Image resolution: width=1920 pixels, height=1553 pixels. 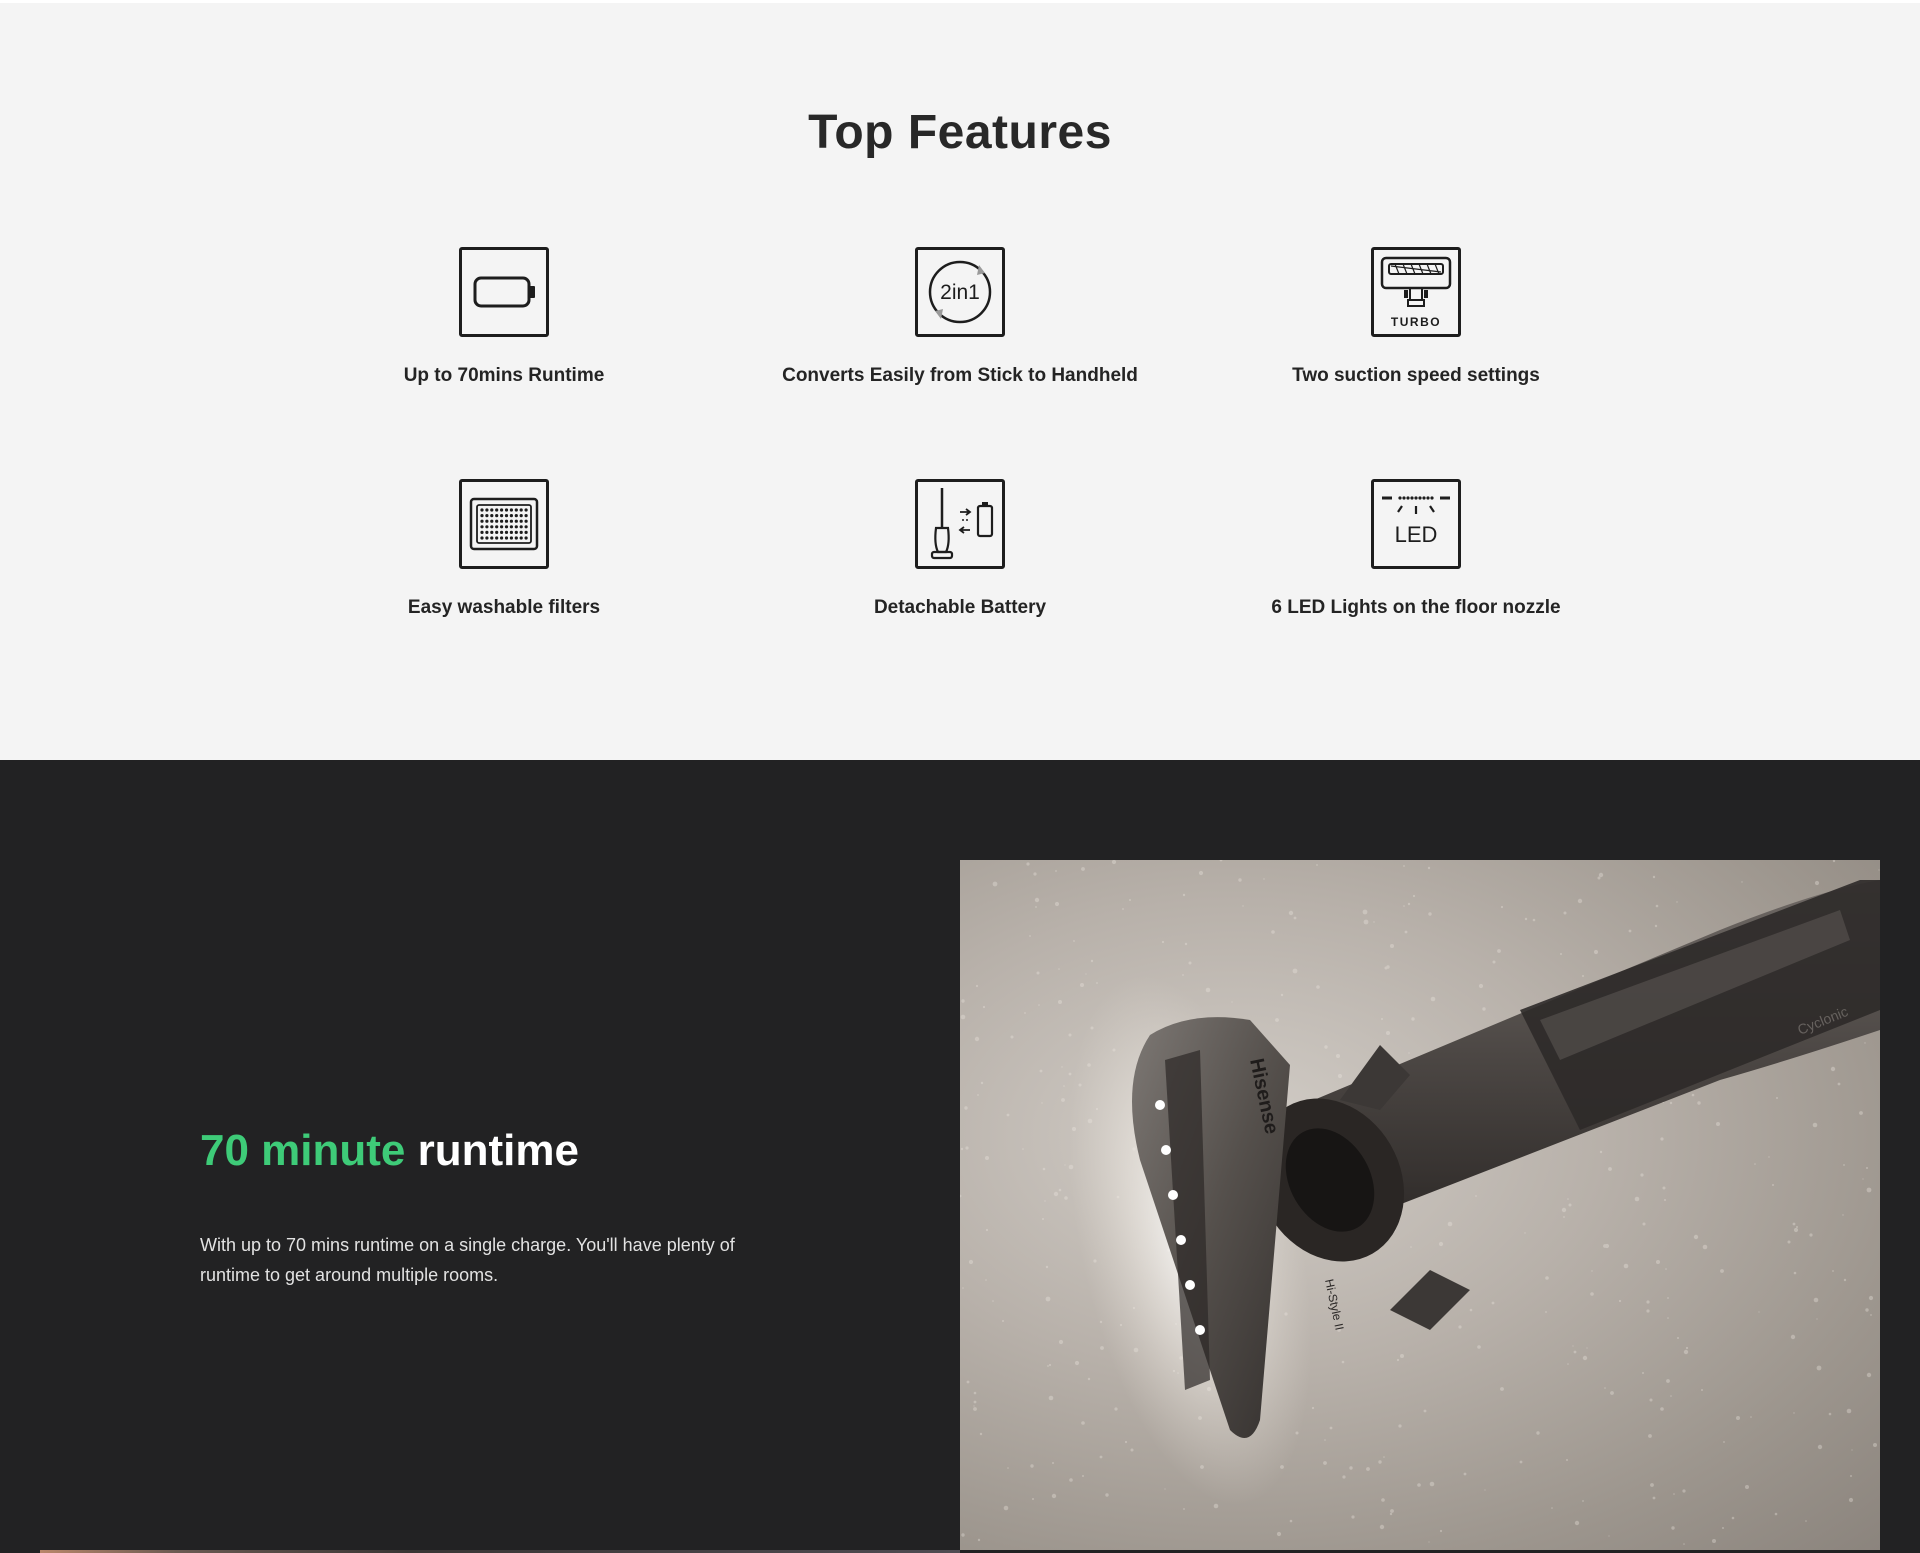 I want to click on filter-icon, so click(x=504, y=524).